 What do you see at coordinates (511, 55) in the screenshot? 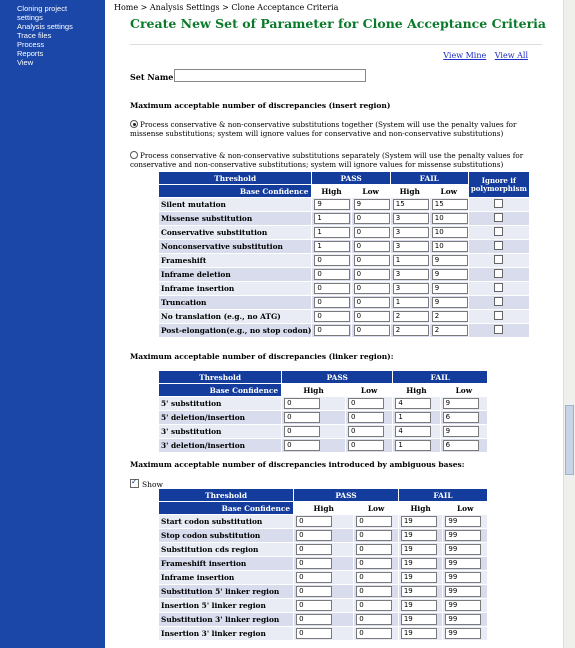
I see `view-all-link: View All` at bounding box center [511, 55].